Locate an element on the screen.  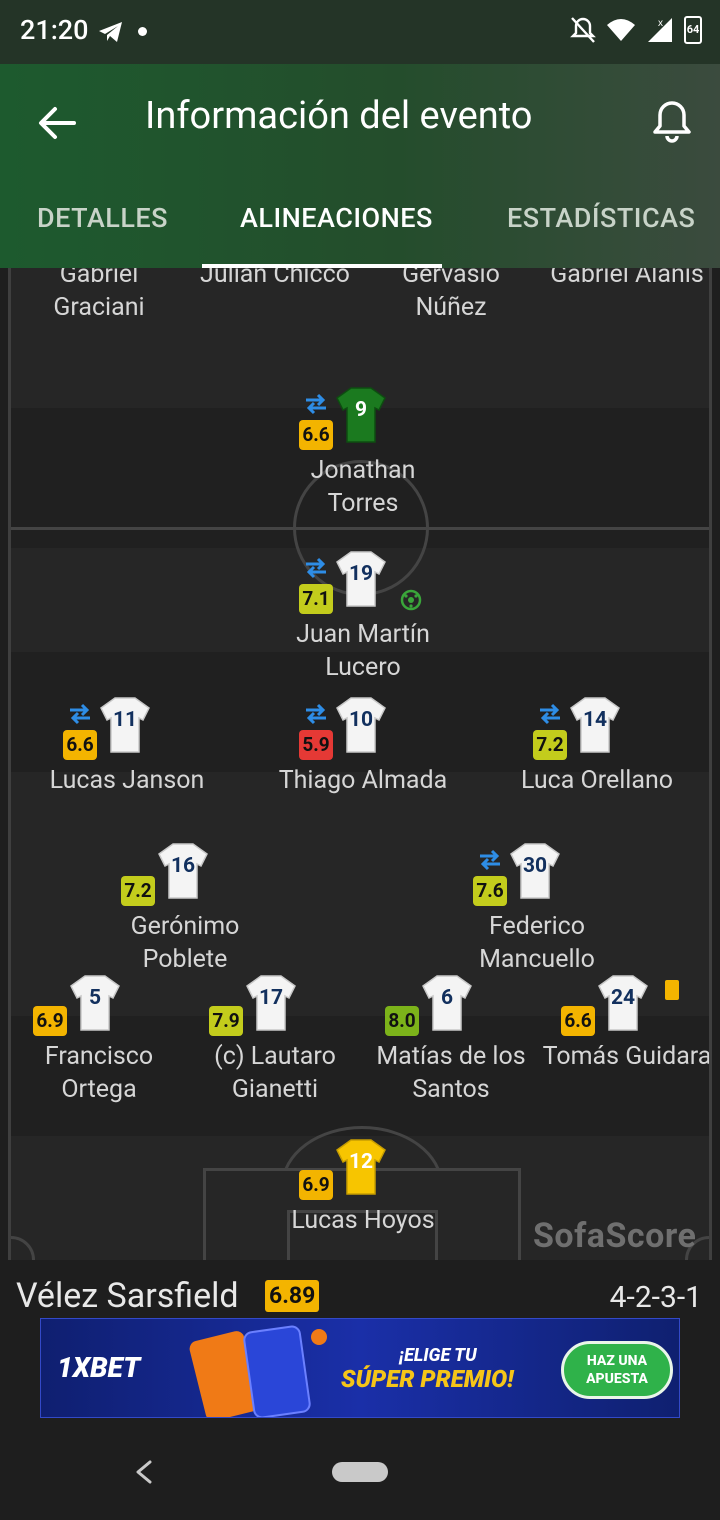
team-formation: 4-2-3-1 is located at coordinates (655, 1297).